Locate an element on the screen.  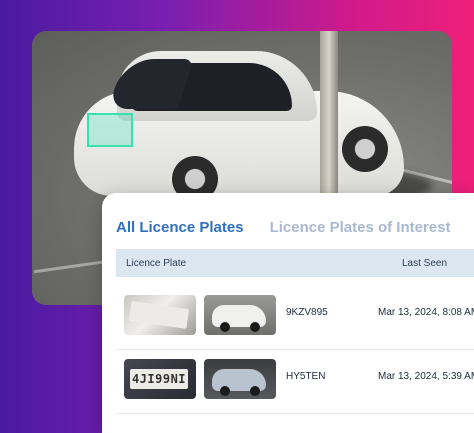
last-seen-timestamp: Mar 13, 2024, 5:39 AM is located at coordinates (426, 376).